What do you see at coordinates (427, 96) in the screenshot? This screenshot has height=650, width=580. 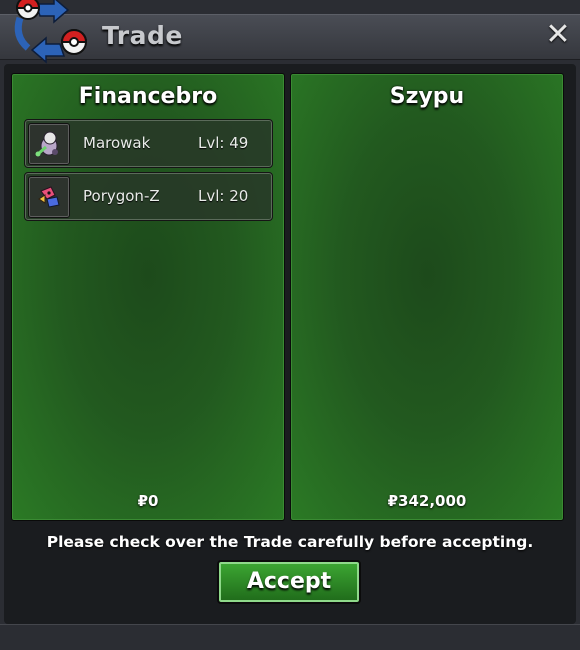 I see `player-name: Szypu` at bounding box center [427, 96].